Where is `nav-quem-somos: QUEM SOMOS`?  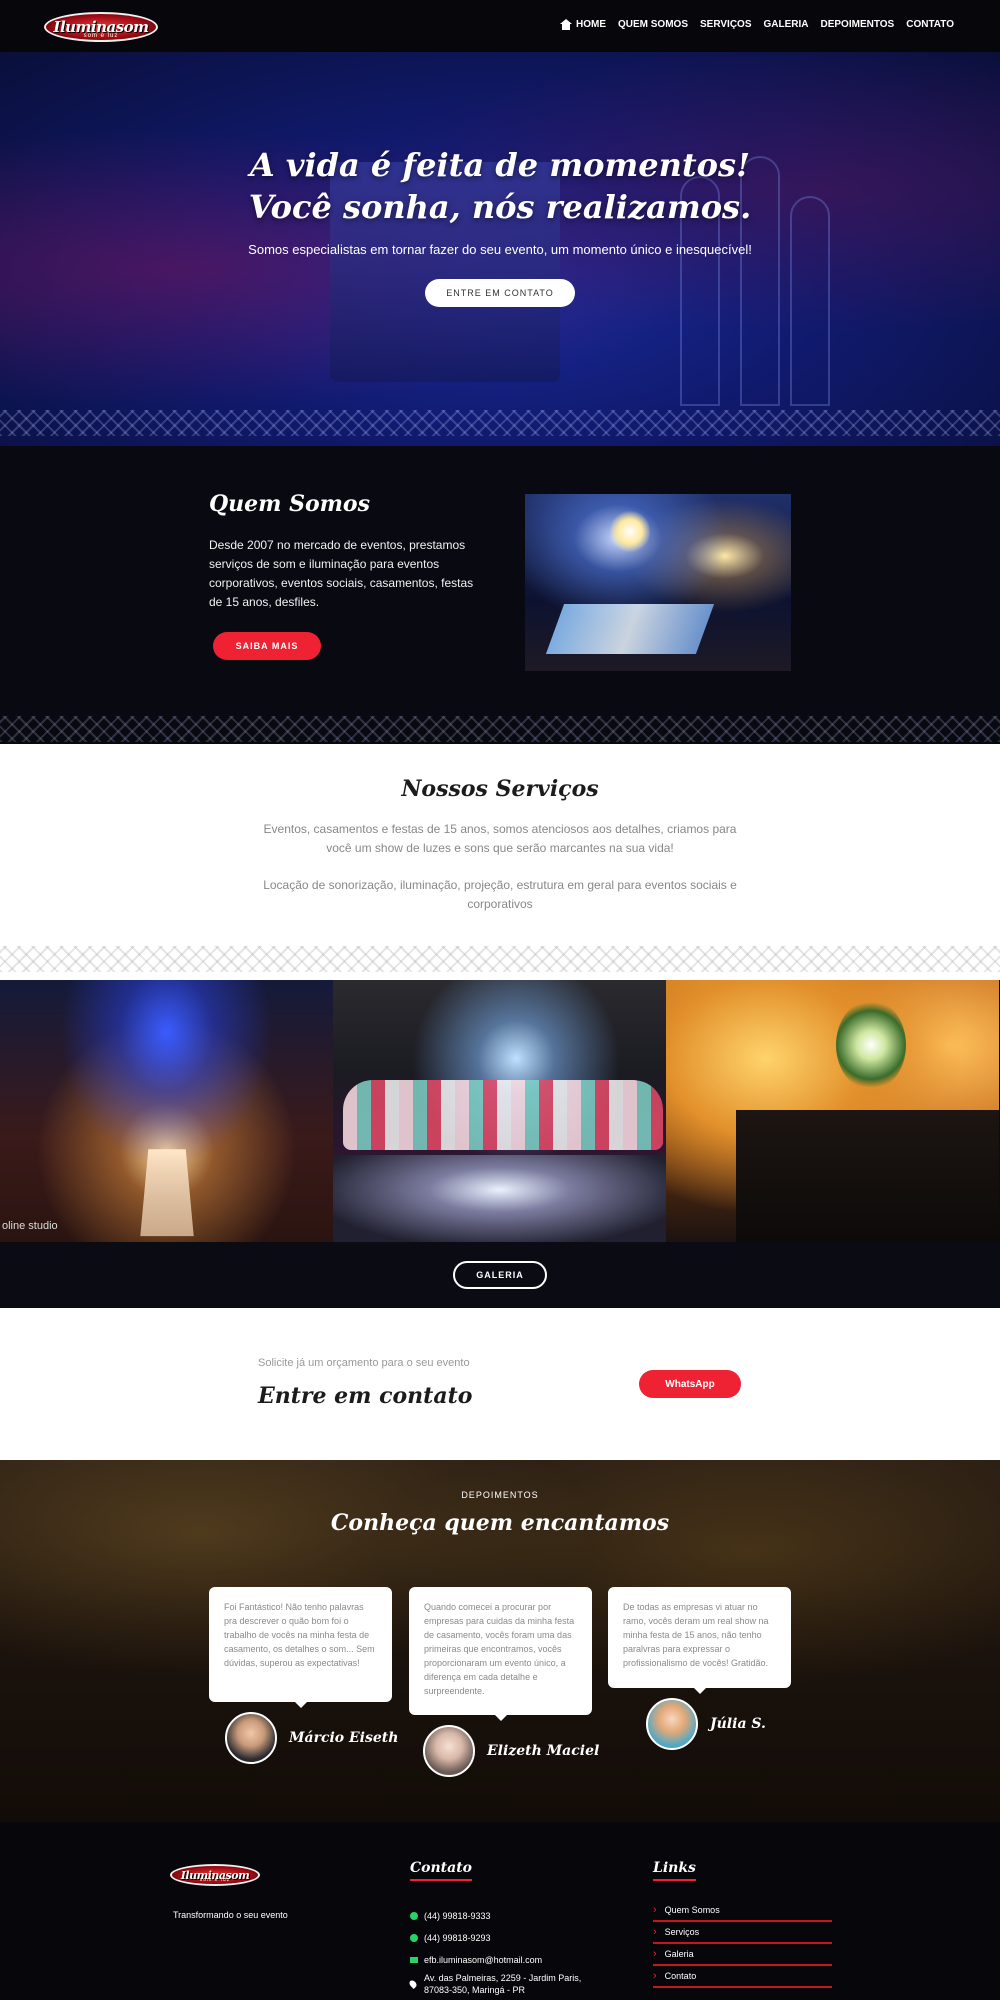
nav-quem-somos: QUEM SOMOS is located at coordinates (653, 24).